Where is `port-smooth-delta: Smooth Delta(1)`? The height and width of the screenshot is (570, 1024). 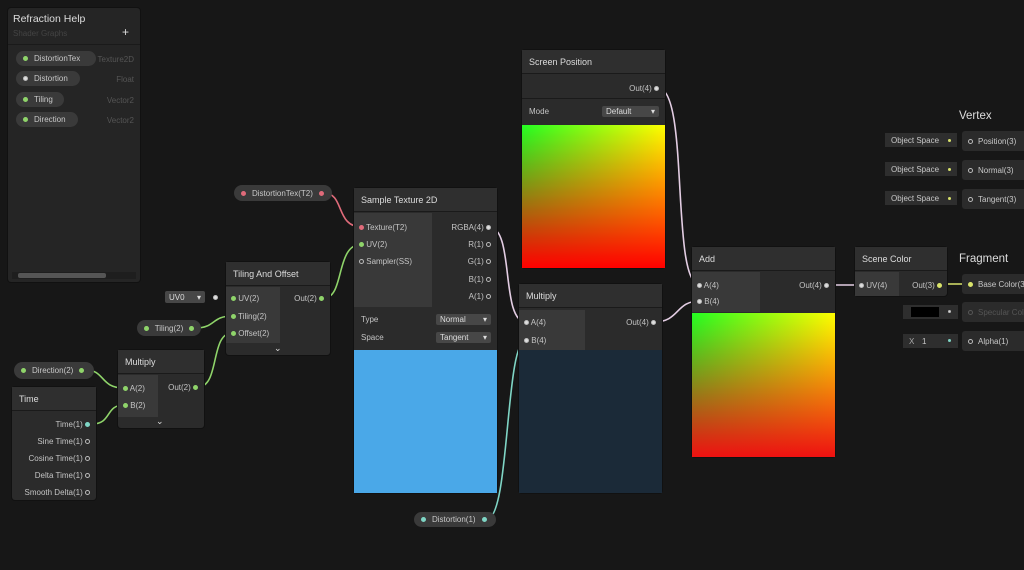 port-smooth-delta: Smooth Delta(1) is located at coordinates (57, 492).